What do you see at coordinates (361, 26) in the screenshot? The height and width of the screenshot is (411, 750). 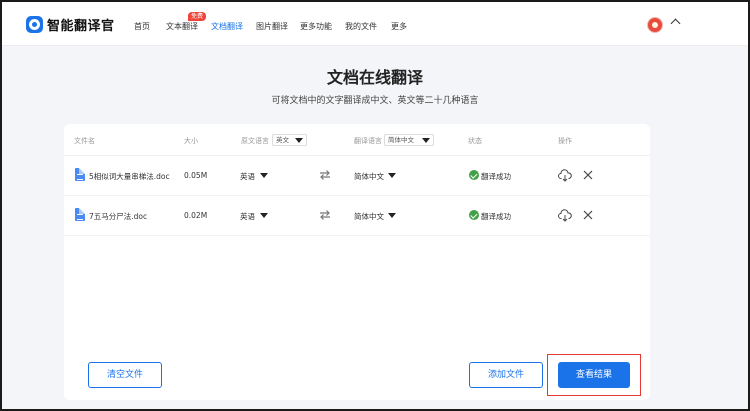 I see `nav-my-files: 我的文件` at bounding box center [361, 26].